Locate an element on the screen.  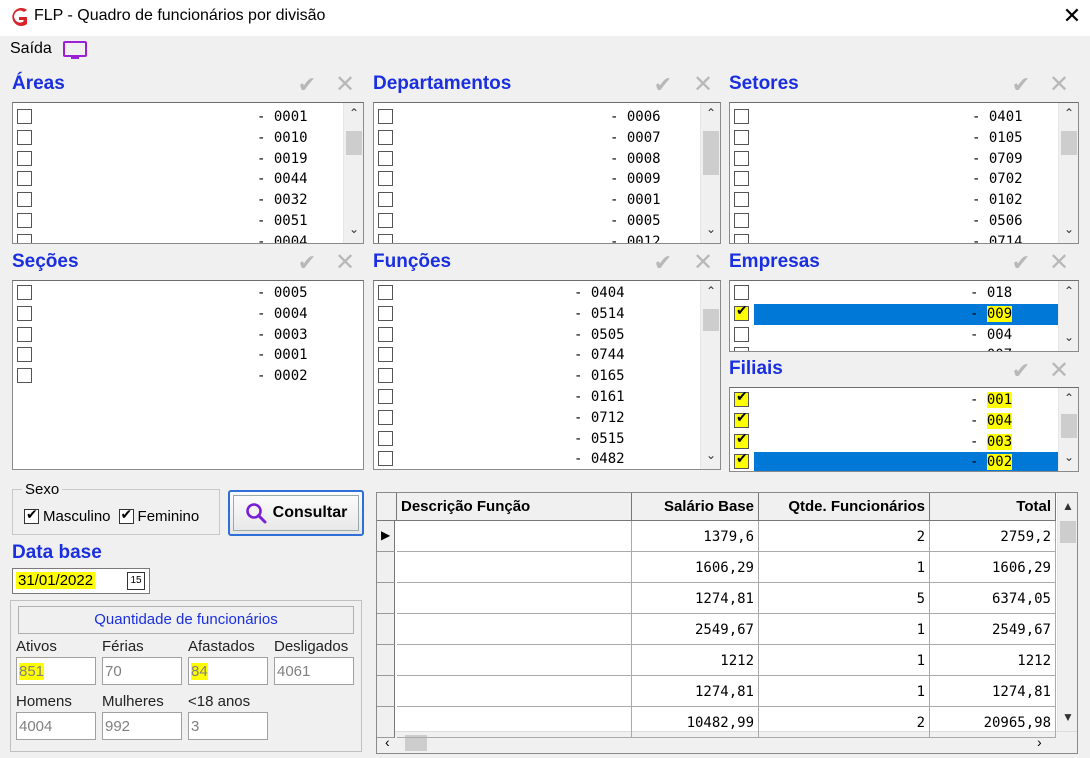
departamentos-list-item: - 0012 is located at coordinates (547, 237).